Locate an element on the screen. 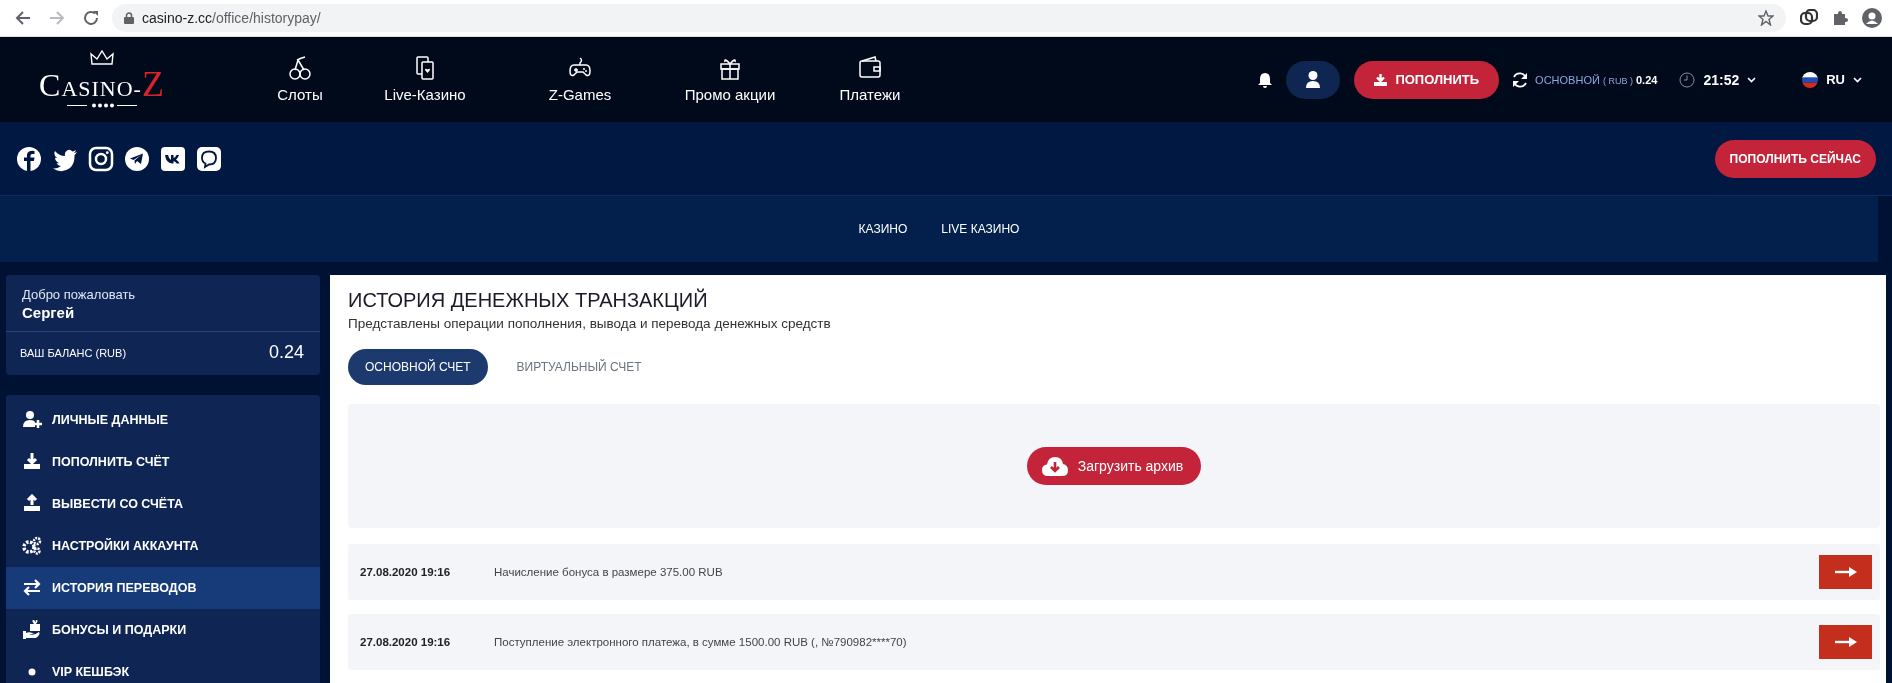 This screenshot has width=1892, height=683. user-icon is located at coordinates (1313, 79).